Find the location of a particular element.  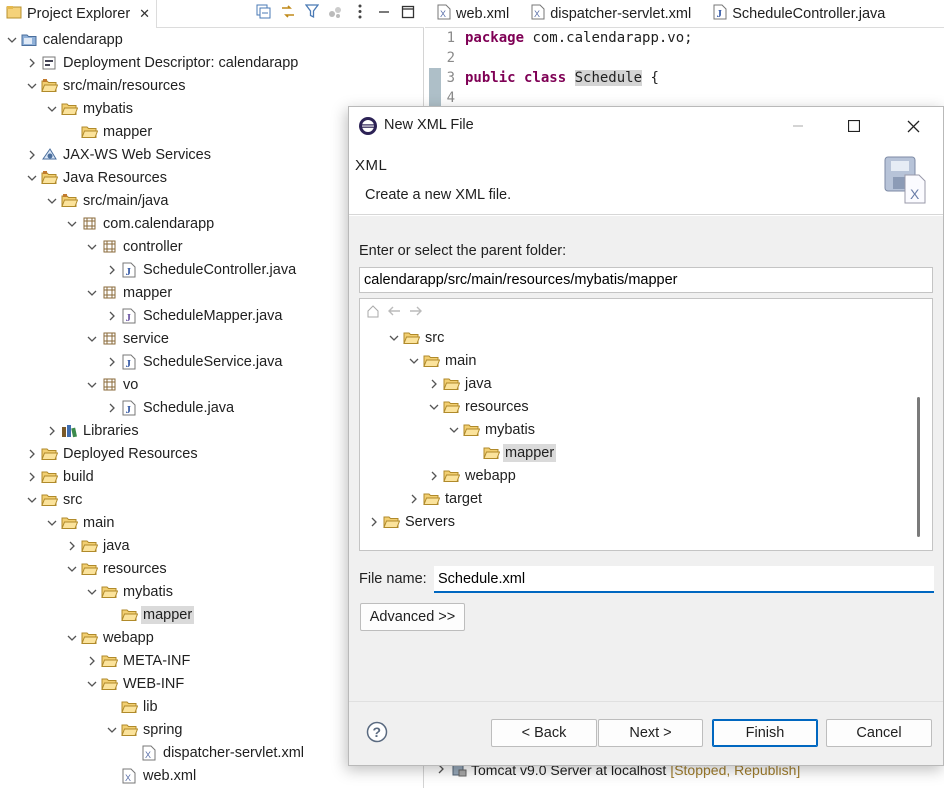

editor-tab: Xweb.xml is located at coordinates (472, 14).